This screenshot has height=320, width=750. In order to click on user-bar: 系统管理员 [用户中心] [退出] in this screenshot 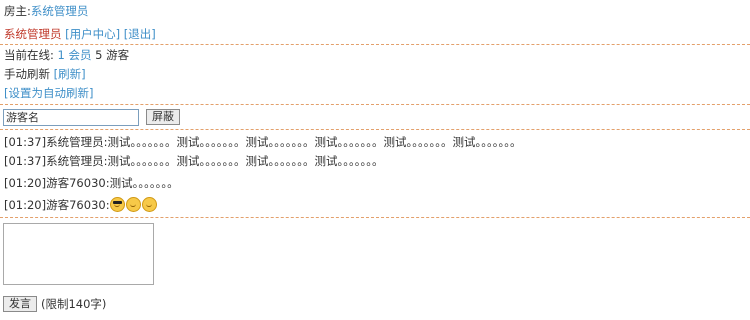, I will do `click(80, 34)`.